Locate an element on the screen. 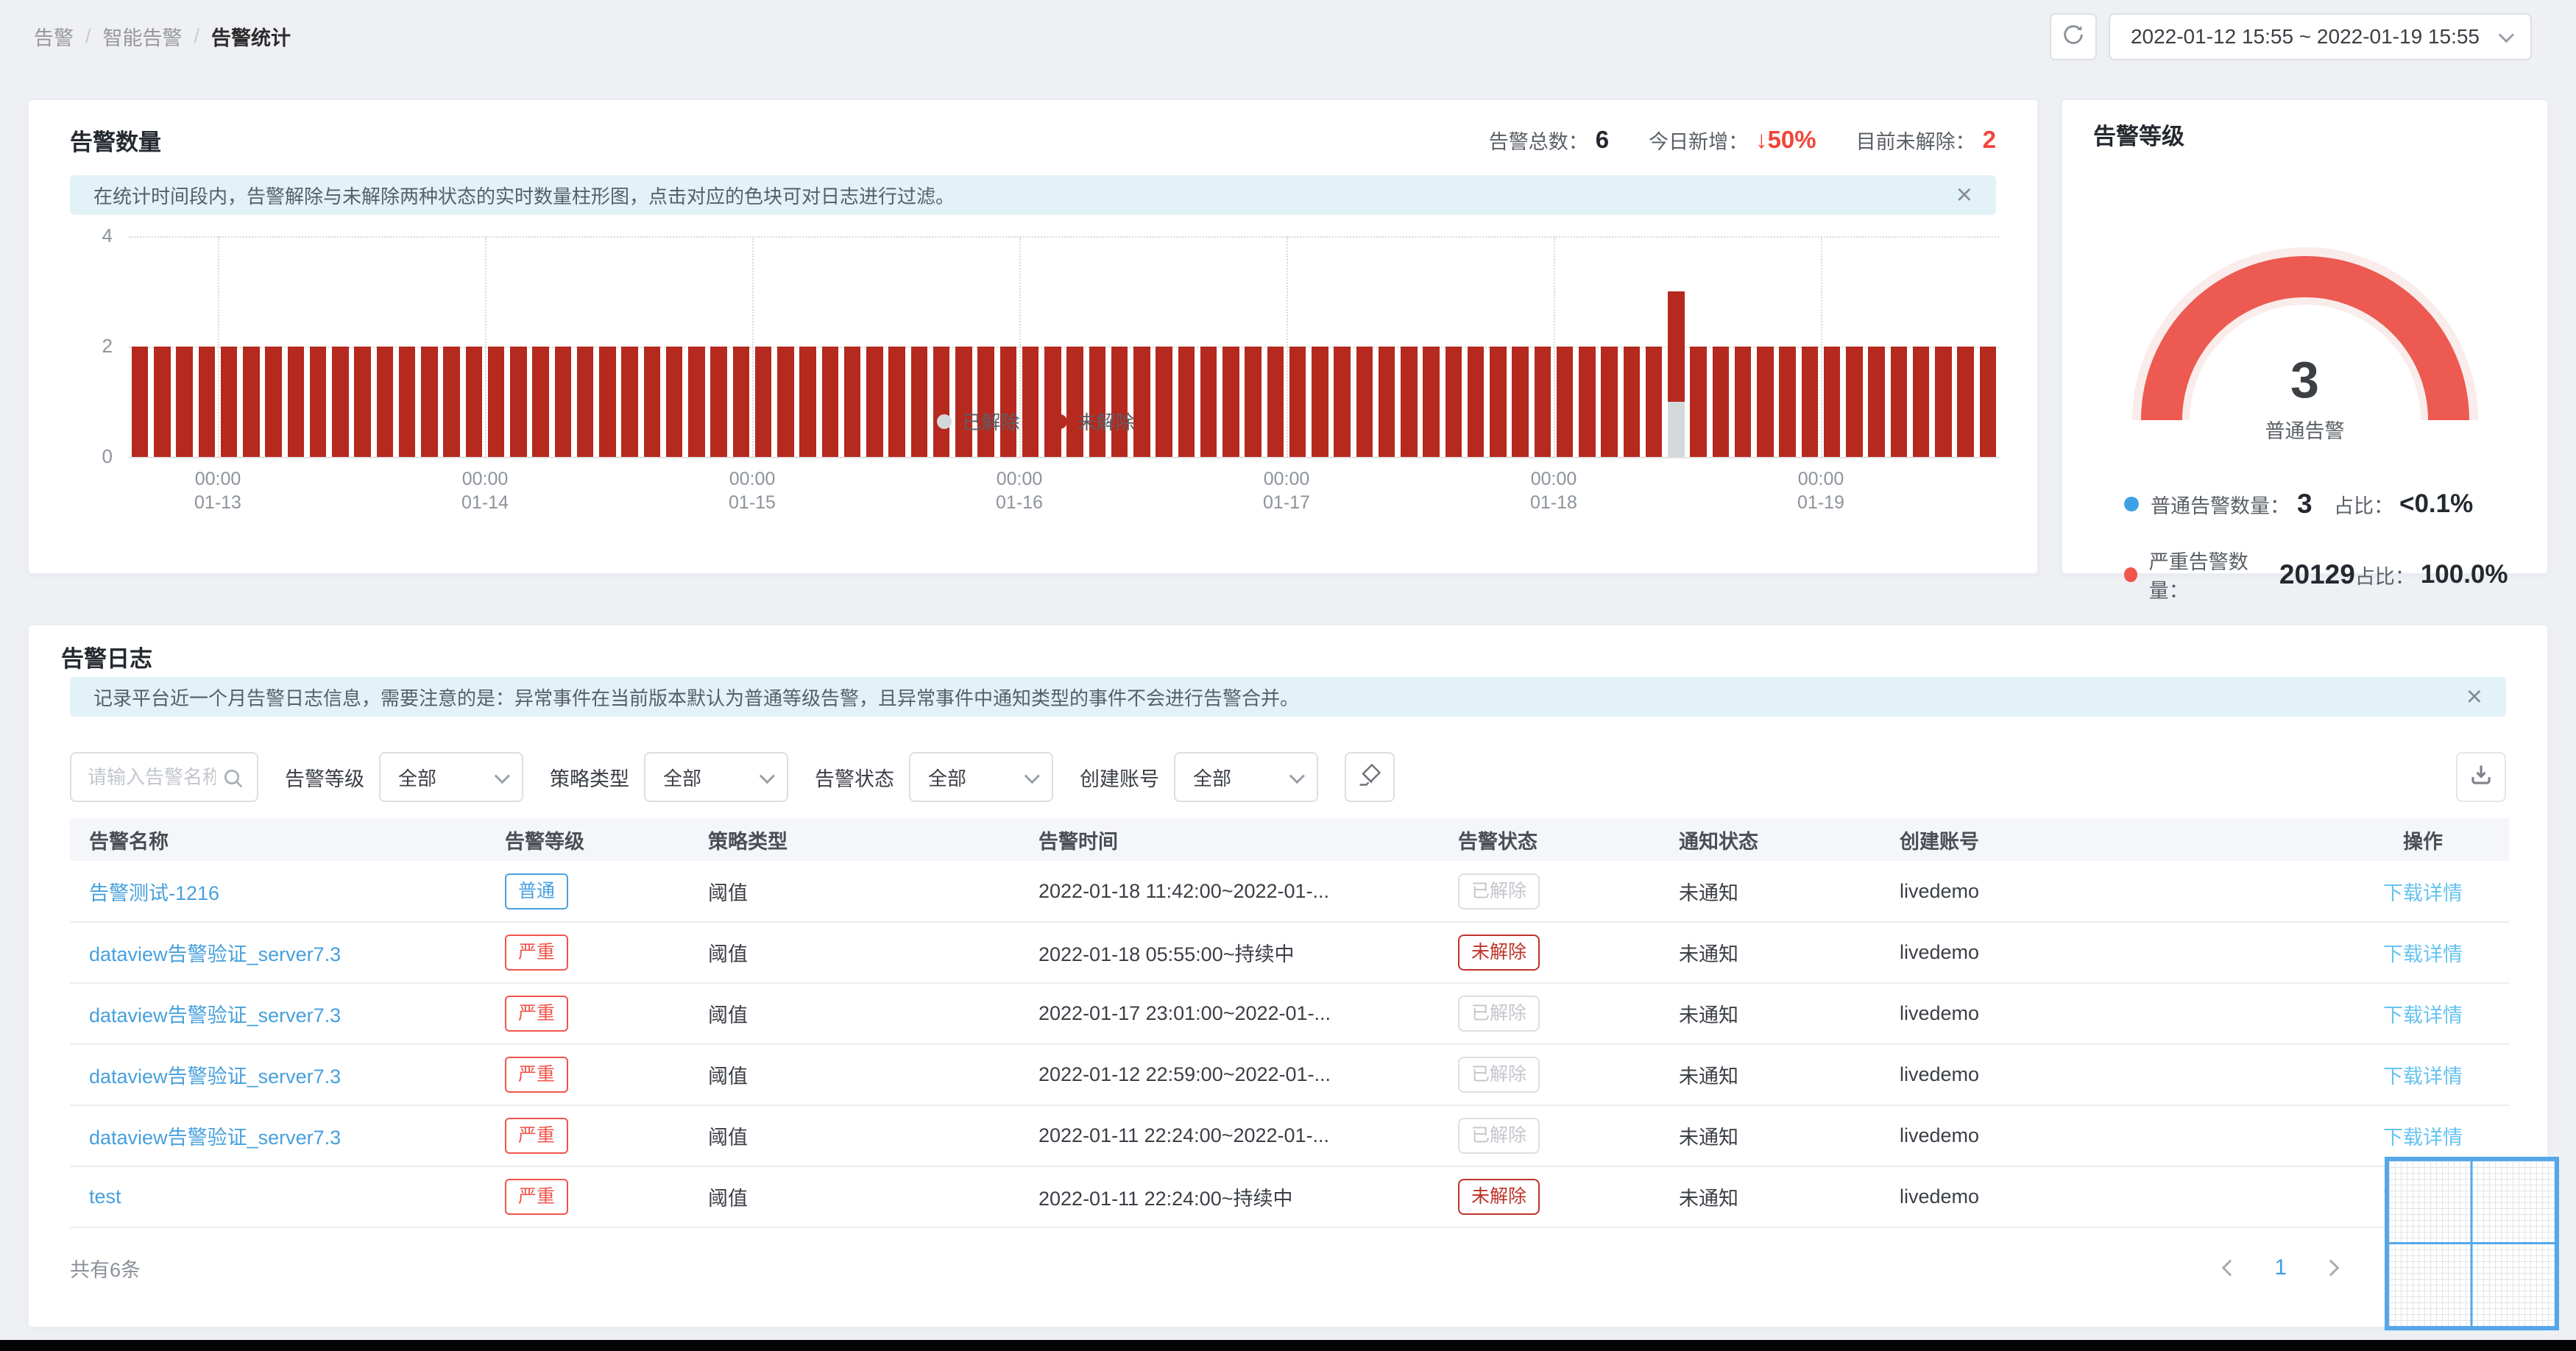  alarm-name-link: 告警测试-1216 is located at coordinates (154, 893).